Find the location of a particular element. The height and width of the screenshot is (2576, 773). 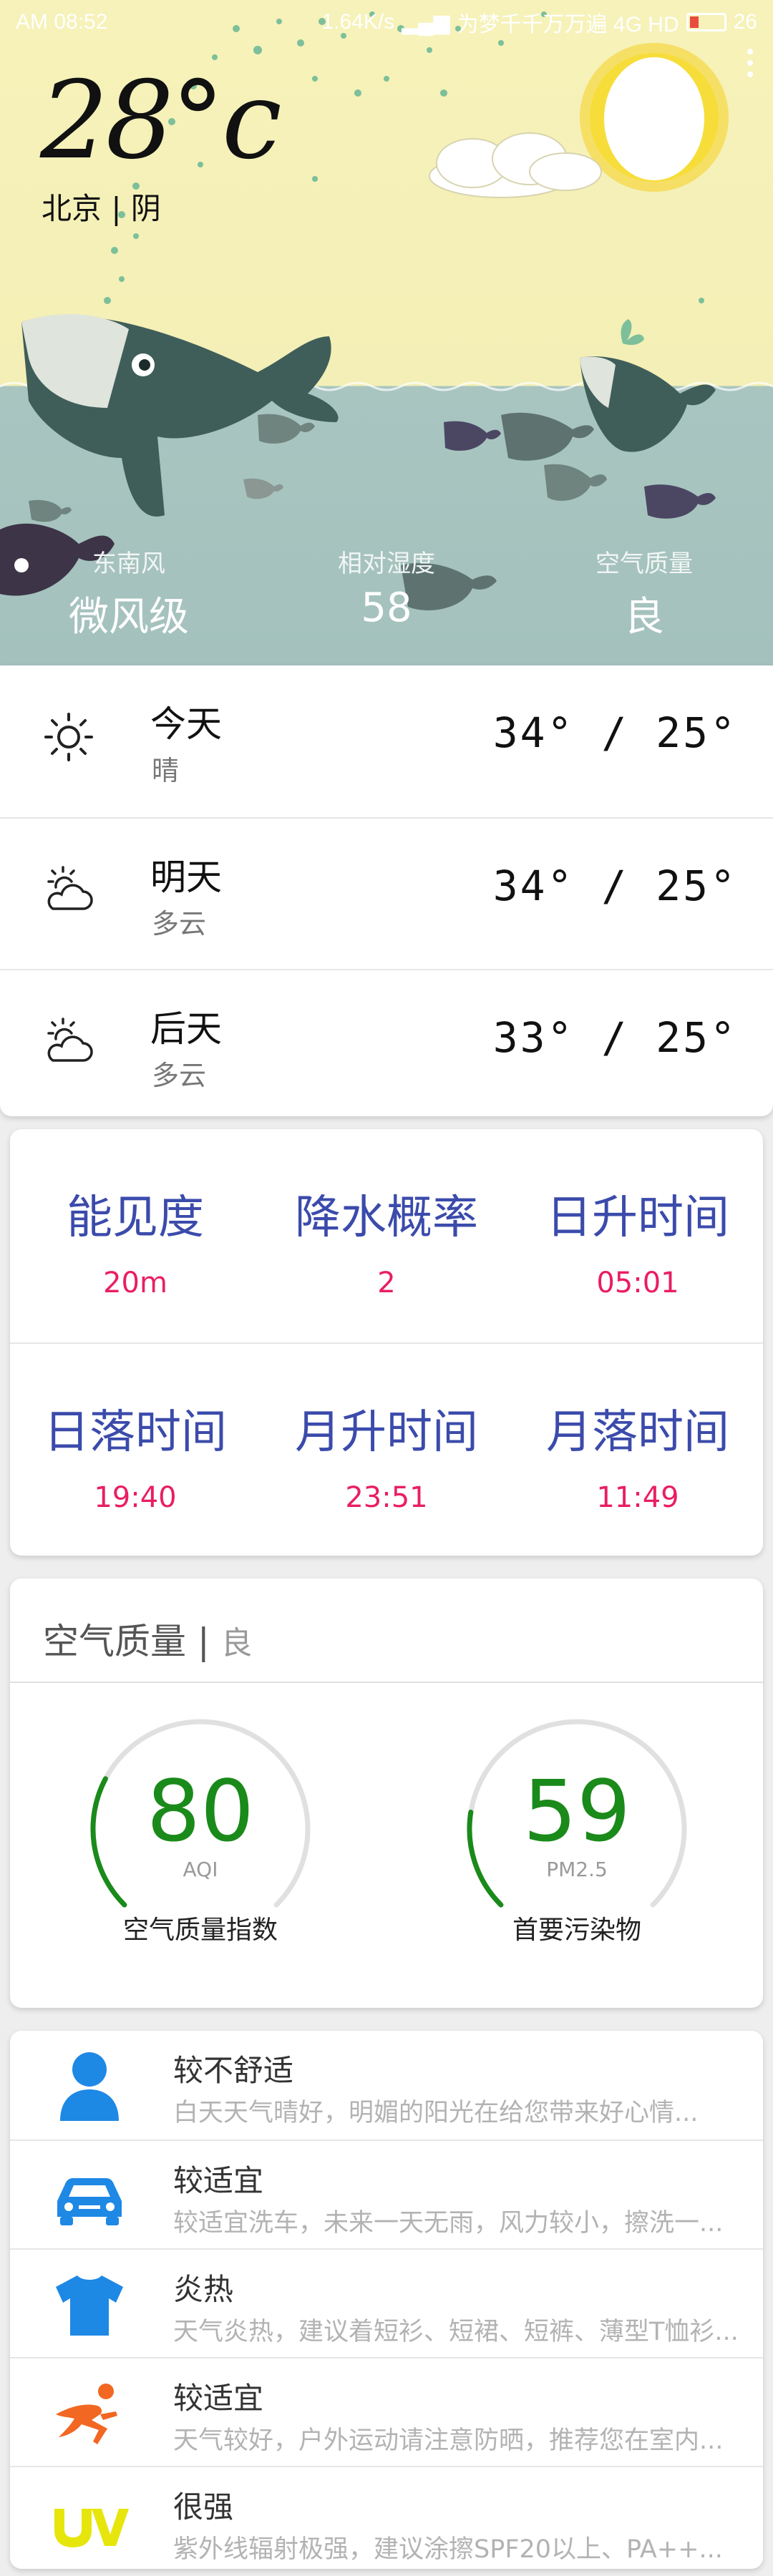

status-right: 1.64K/s ▂▄▆ 为梦千千万万遍 4G HD 26 is located at coordinates (539, 22).